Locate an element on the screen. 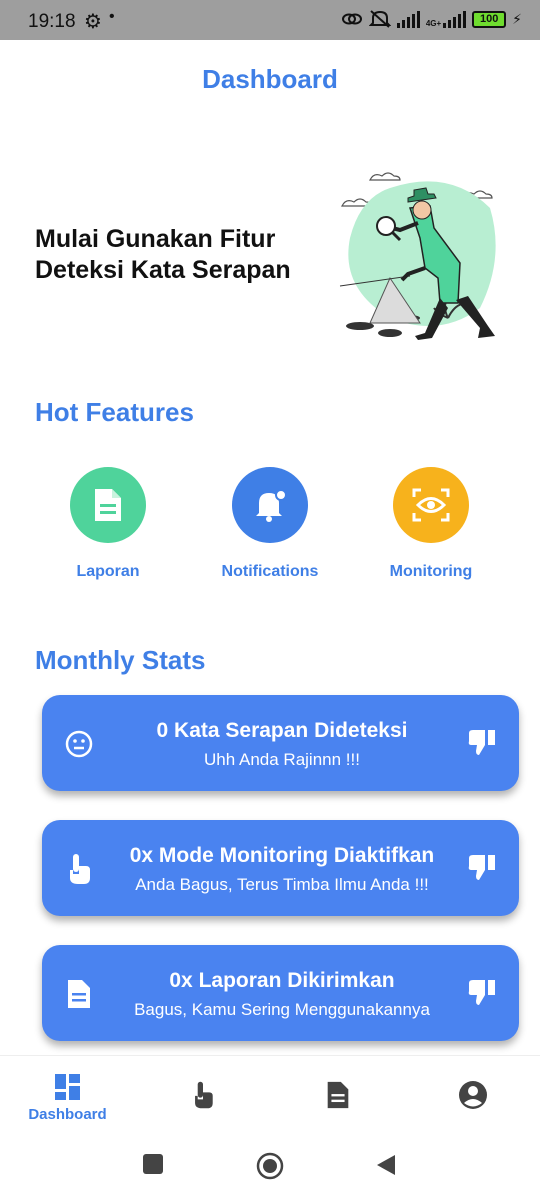 This screenshot has height=1200, width=540. network-signal-icon: 4G+ is located at coordinates (446, 19).